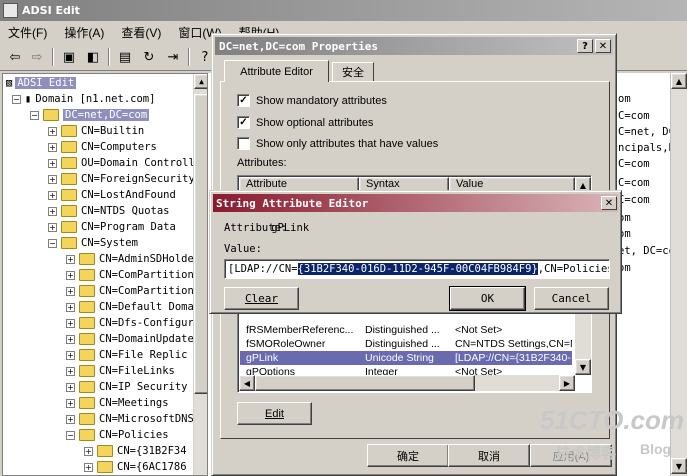 This screenshot has height=476, width=687. I want to click on cancel-button: Cancel, so click(571, 298).